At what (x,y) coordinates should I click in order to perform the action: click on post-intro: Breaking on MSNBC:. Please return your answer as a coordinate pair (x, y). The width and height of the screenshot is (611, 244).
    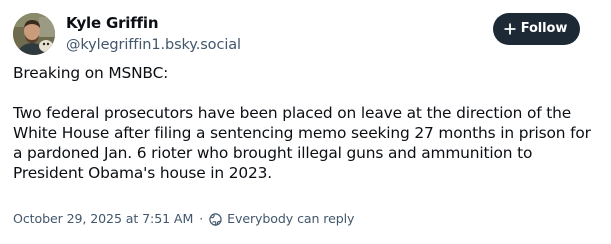
    Looking at the image, I should click on (91, 73).